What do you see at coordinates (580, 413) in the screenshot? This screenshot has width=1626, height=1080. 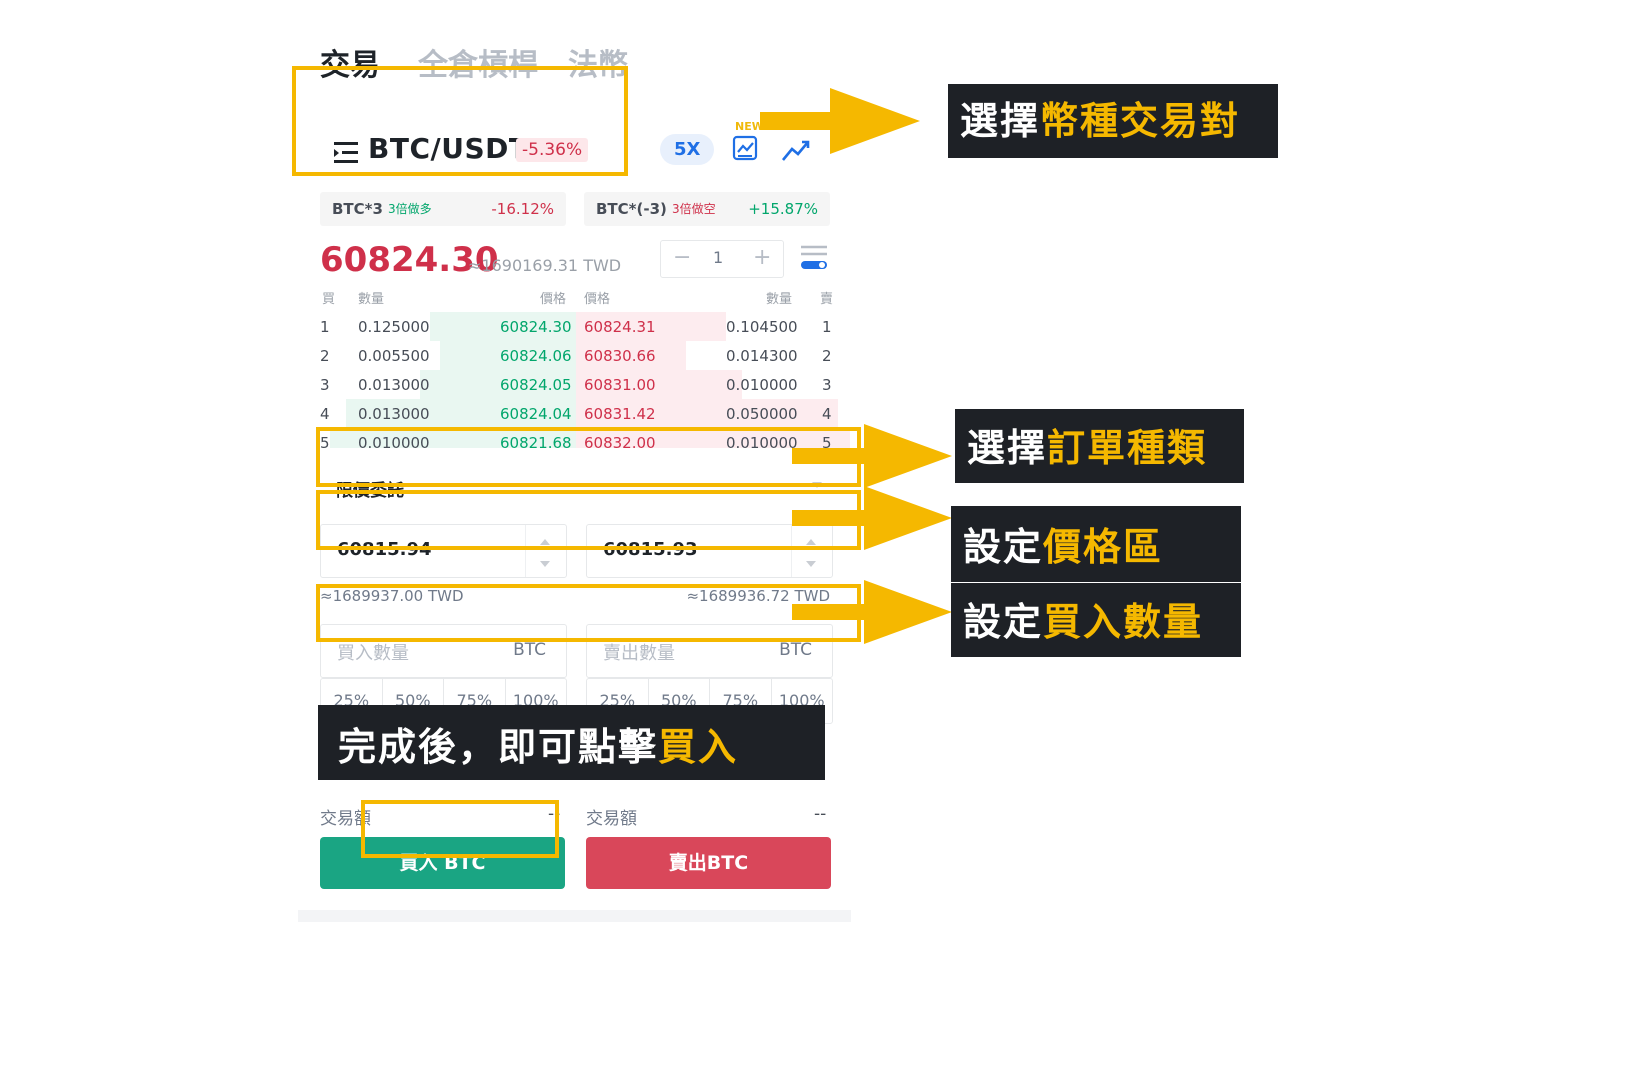 I see `orderbook-row: 4 0.013000 60824.04 60831.42 0.050000 4` at bounding box center [580, 413].